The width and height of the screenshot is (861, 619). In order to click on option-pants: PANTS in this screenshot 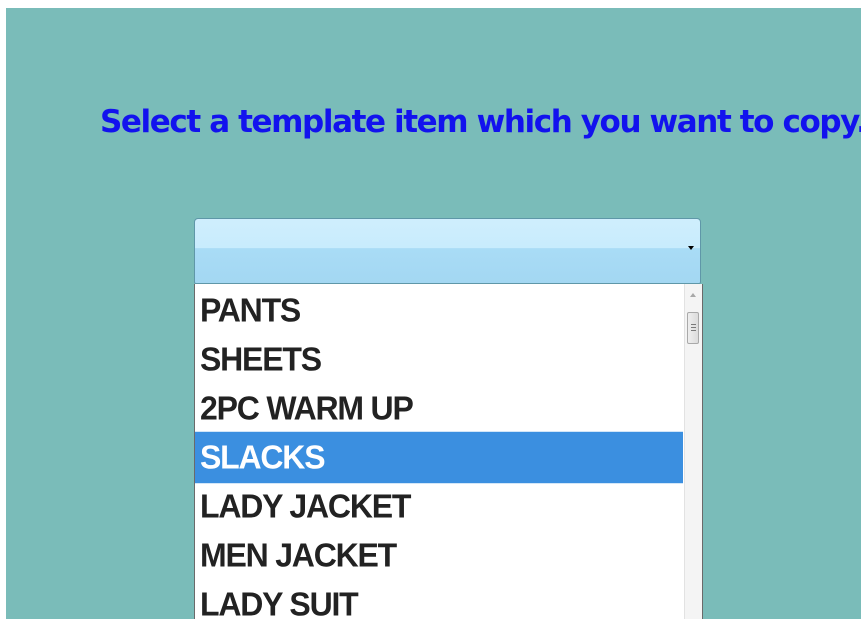, I will do `click(439, 310)`.